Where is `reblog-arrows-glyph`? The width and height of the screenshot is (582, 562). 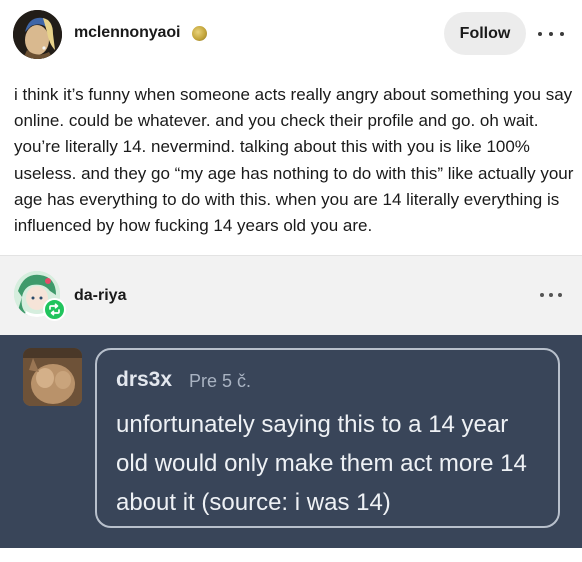
reblog-arrows-glyph is located at coordinates (54, 309).